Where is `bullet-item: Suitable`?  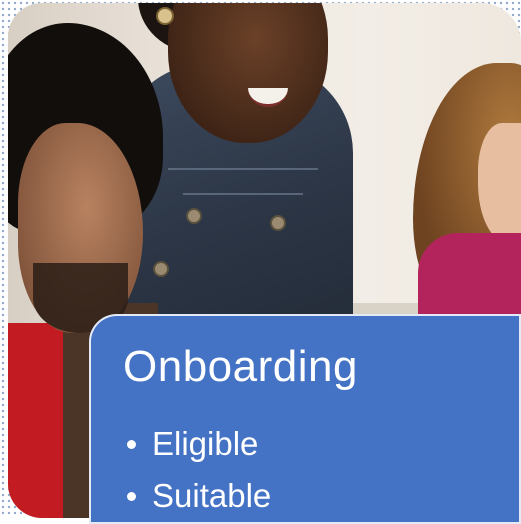 bullet-item: Suitable is located at coordinates (199, 496).